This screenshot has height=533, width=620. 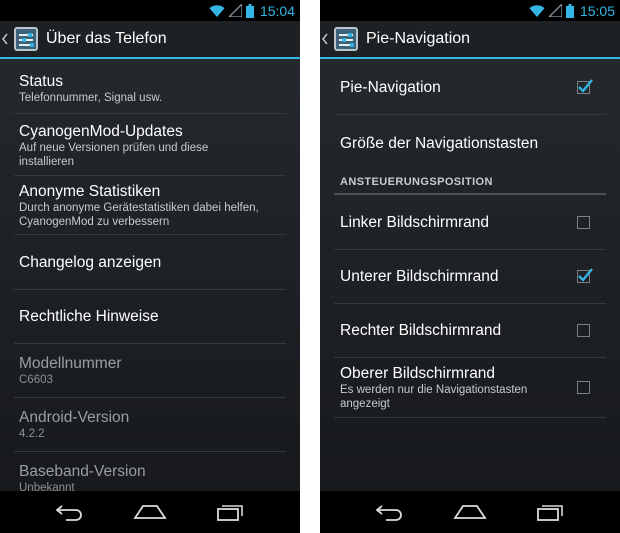 What do you see at coordinates (418, 373) in the screenshot?
I see `item-title: Oberer Bildschirmrand` at bounding box center [418, 373].